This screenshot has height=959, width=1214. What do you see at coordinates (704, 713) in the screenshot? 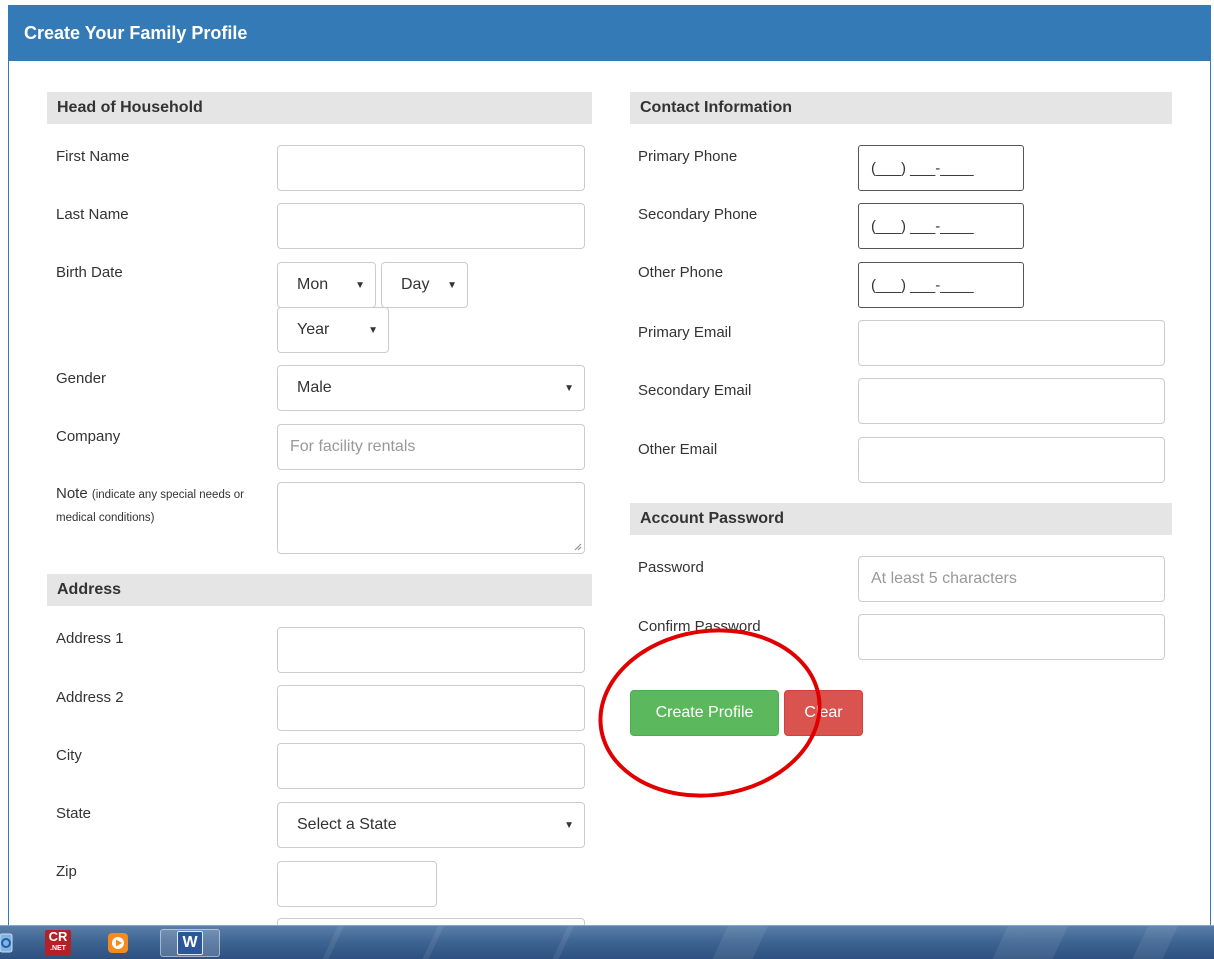
I see `create-profile-button: Create Profile` at bounding box center [704, 713].